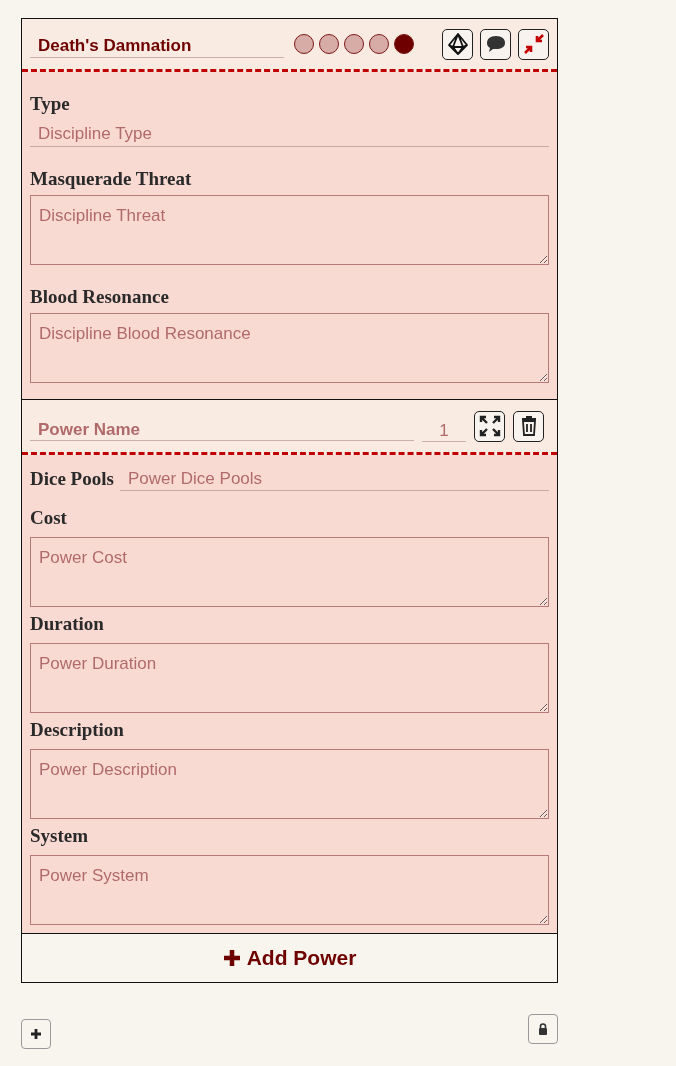 This screenshot has height=1066, width=676. I want to click on power-level-field: 1, so click(444, 426).